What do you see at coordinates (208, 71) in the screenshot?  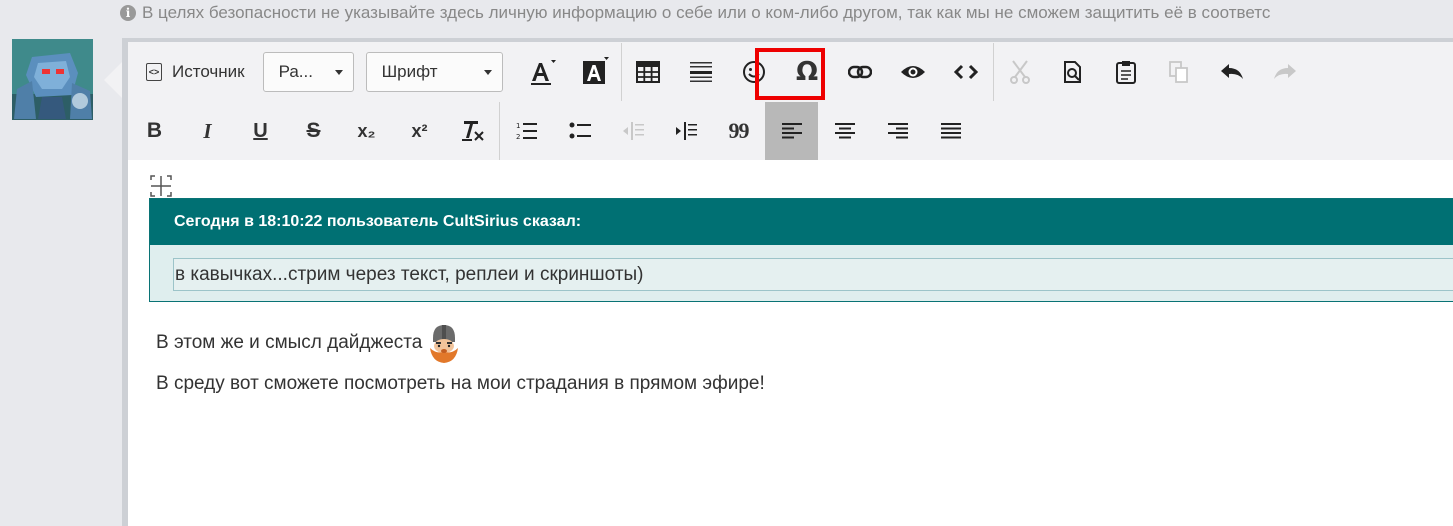 I see `source-label: Источник` at bounding box center [208, 71].